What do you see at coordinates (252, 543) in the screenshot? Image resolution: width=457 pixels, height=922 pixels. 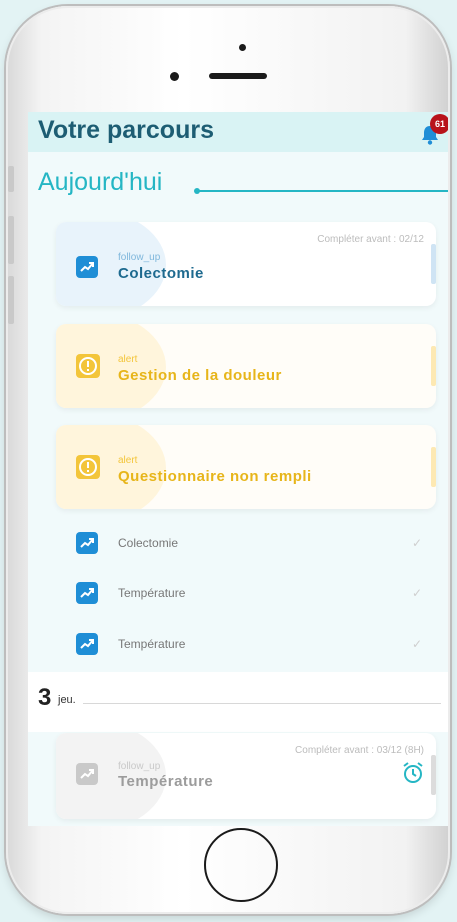 I see `completed-item: Colectomie ✓` at bounding box center [252, 543].